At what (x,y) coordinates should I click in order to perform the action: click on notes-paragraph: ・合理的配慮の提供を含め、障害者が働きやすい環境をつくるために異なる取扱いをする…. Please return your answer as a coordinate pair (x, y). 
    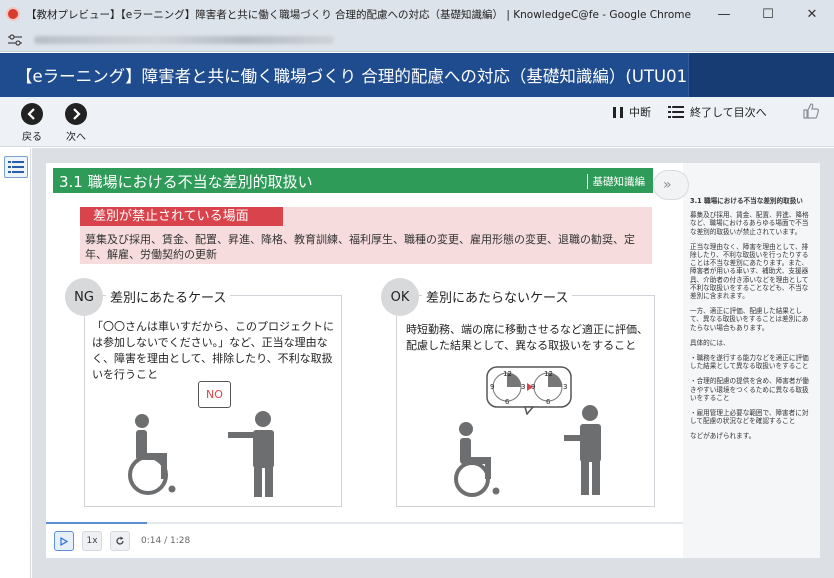
    Looking at the image, I should click on (749, 389).